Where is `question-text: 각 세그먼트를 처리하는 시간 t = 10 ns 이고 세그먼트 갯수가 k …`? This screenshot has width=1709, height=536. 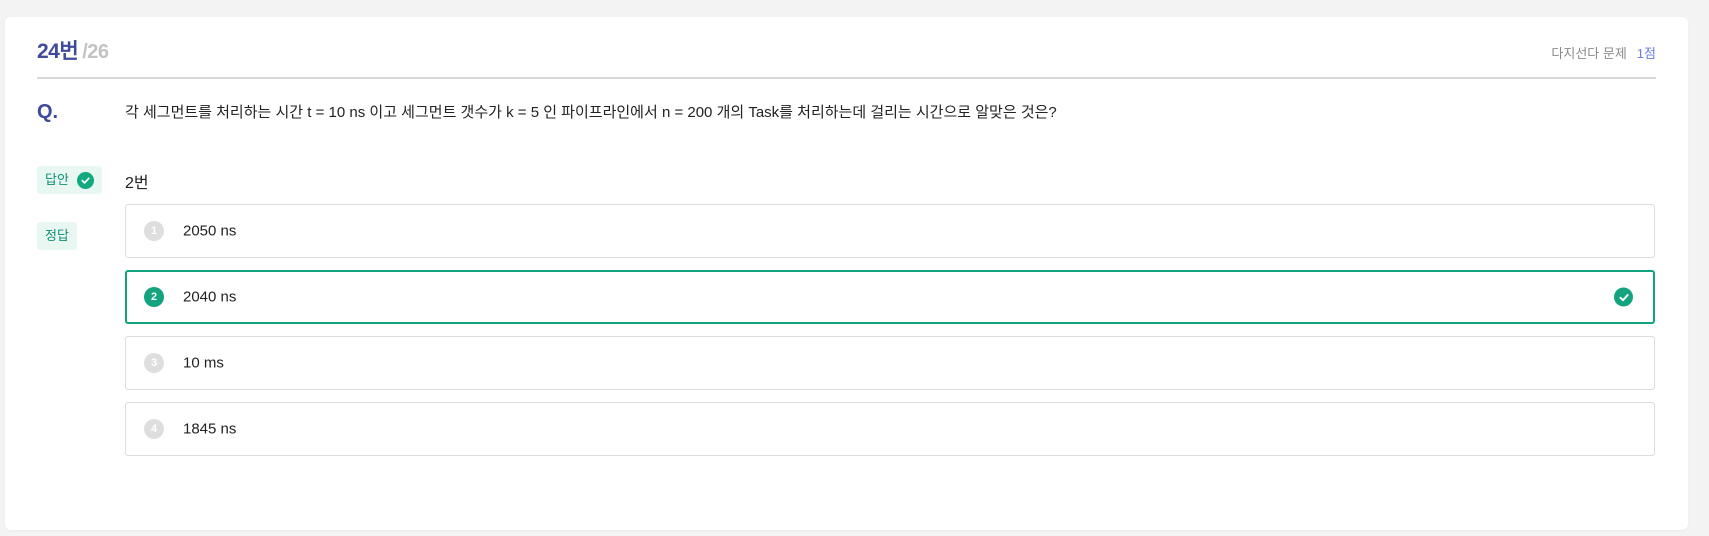 question-text: 각 세그먼트를 처리하는 시간 t = 10 ns 이고 세그먼트 갯수가 k … is located at coordinates (591, 112).